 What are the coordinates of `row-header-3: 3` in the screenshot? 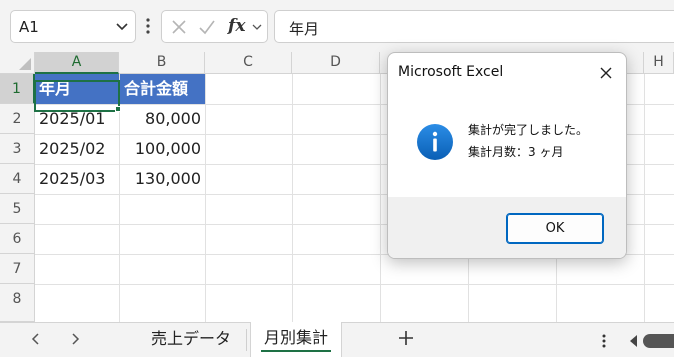 It's located at (17, 149).